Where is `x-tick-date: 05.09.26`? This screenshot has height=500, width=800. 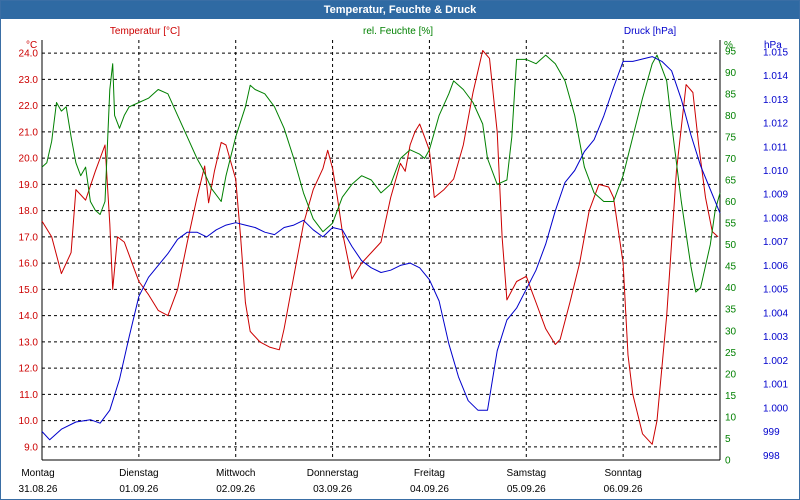 x-tick-date: 05.09.26 is located at coordinates (526, 489).